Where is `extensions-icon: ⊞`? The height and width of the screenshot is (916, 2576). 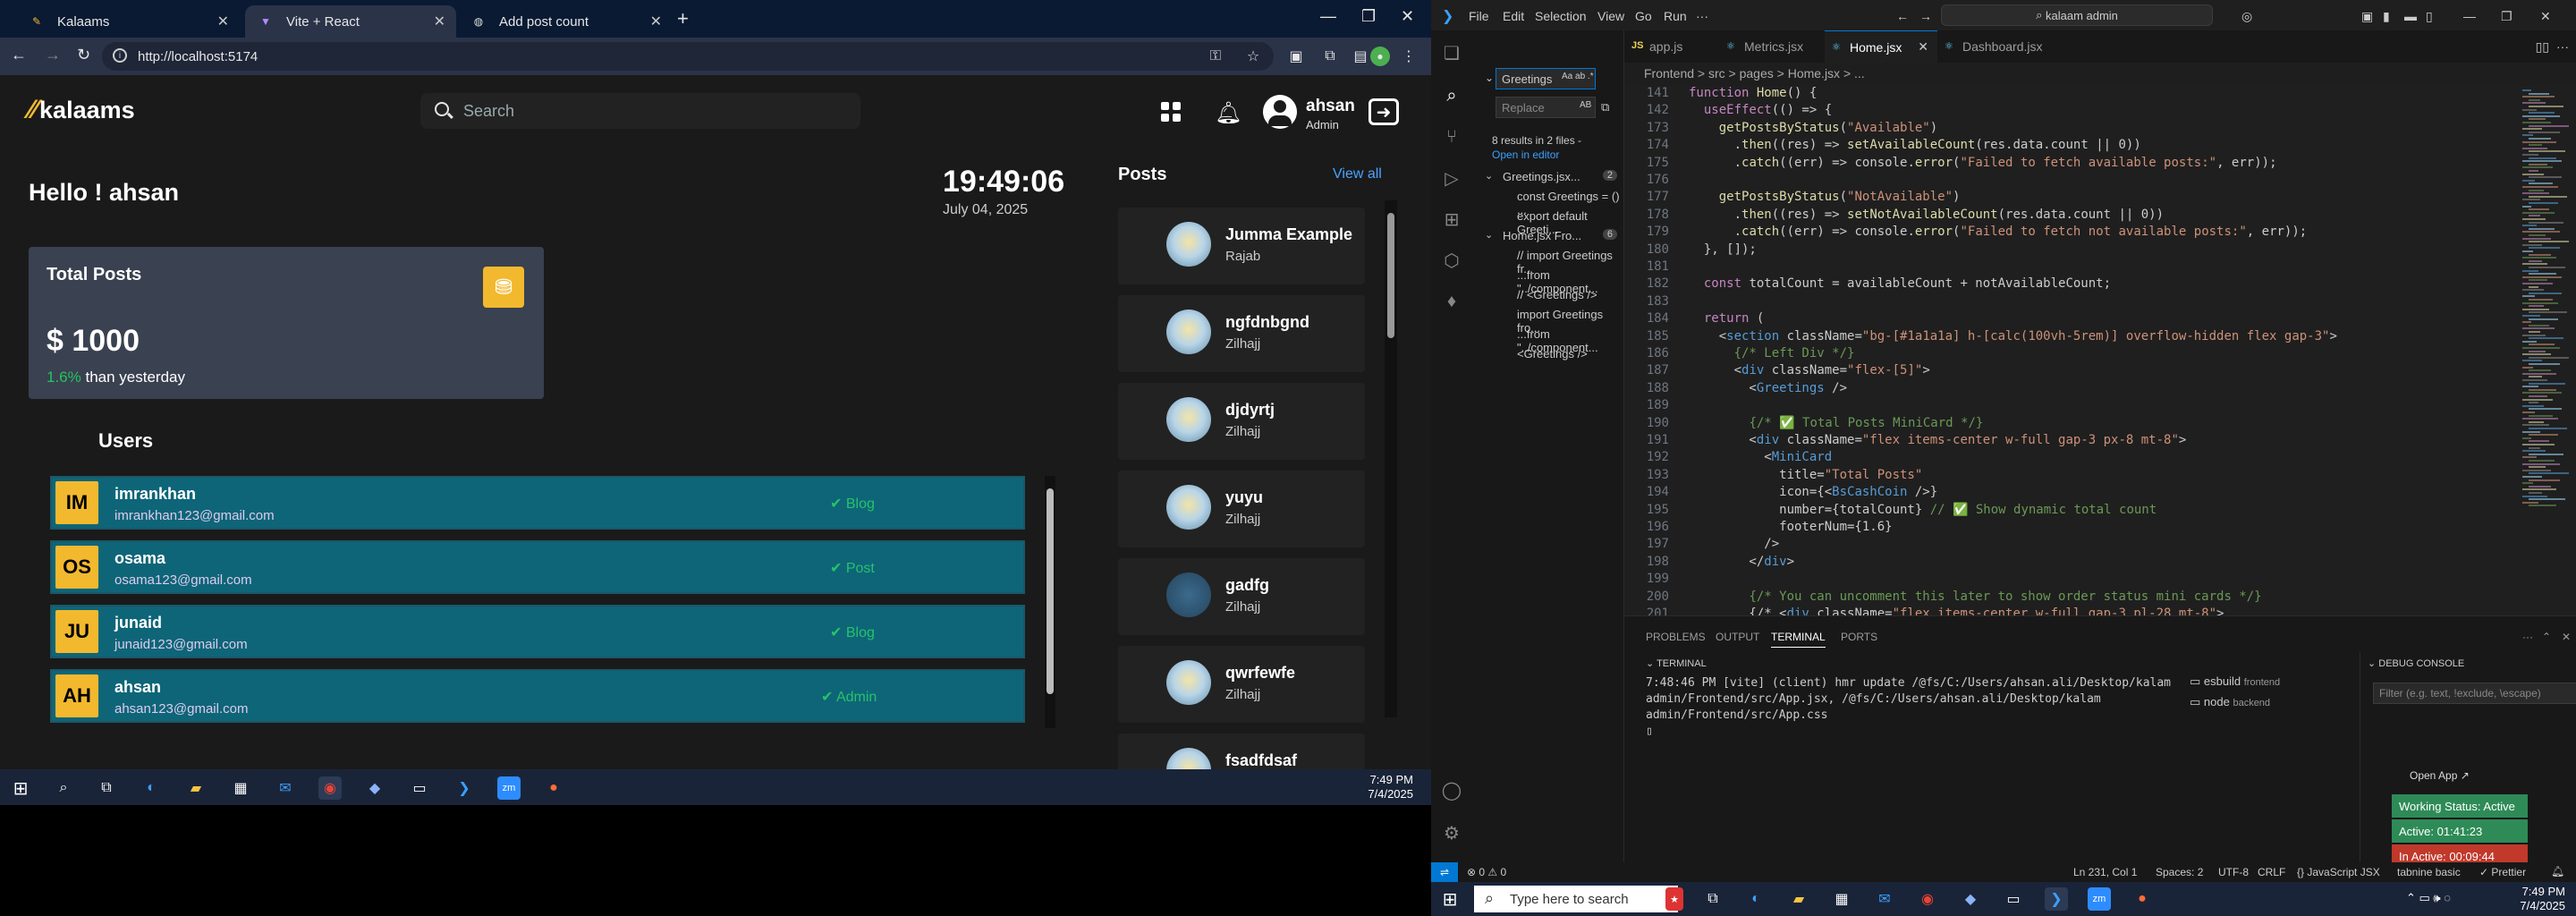
extensions-icon: ⊞ is located at coordinates (1451, 219).